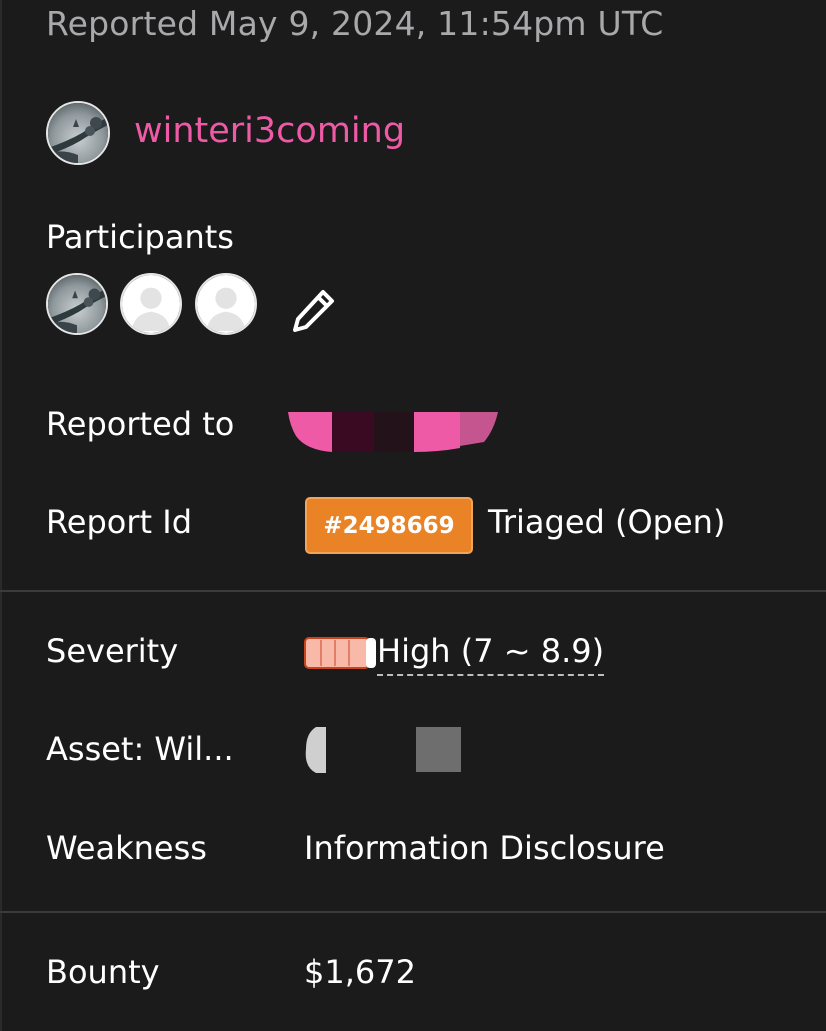 Image resolution: width=826 pixels, height=1031 pixels. Describe the element at coordinates (607, 522) in the screenshot. I see `report-status: Triaged (Open)` at that location.